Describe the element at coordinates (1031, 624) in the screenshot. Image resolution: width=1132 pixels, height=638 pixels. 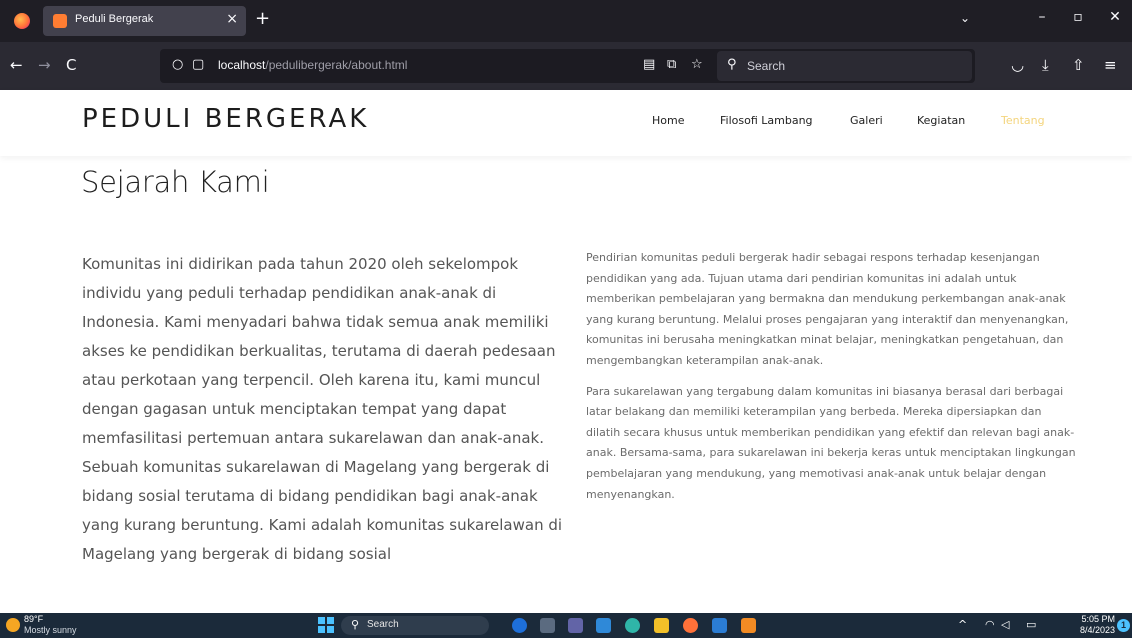
I see `battery-icon: ▭` at that location.